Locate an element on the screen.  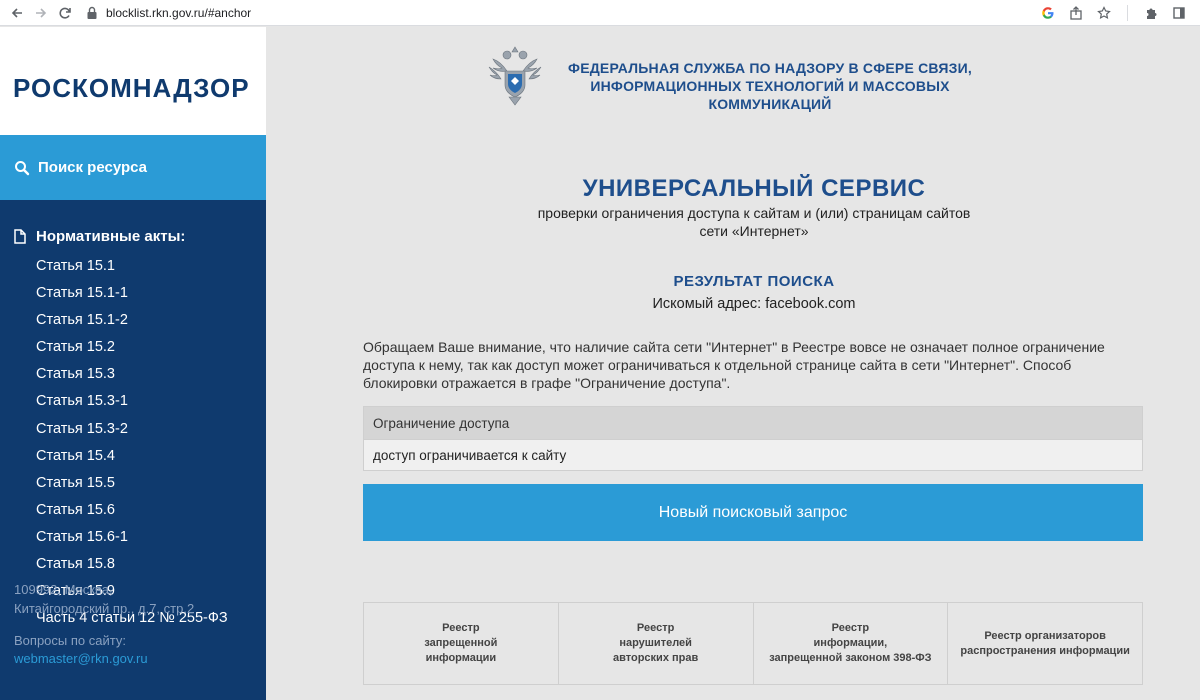
lock-icon is located at coordinates (92, 12).